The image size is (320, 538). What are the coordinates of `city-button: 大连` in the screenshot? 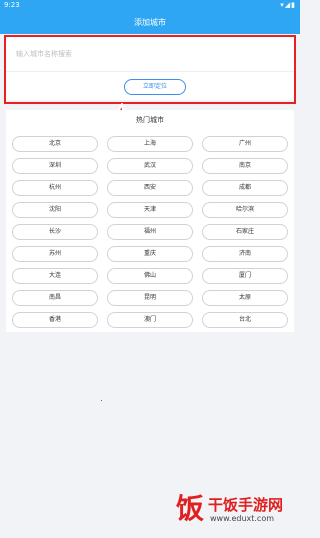 It's located at (55, 276).